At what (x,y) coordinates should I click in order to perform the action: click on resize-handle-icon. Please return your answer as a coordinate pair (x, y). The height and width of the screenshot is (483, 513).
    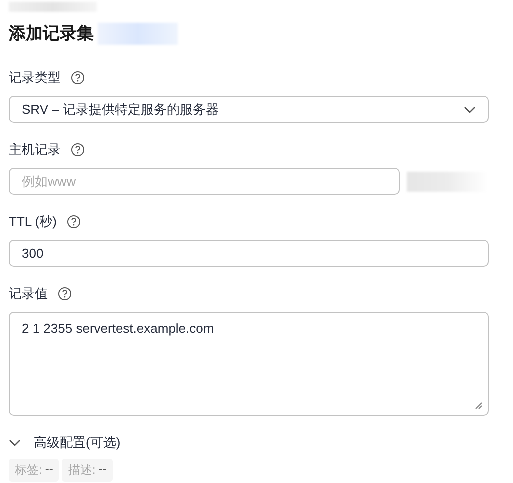
    Looking at the image, I should click on (479, 406).